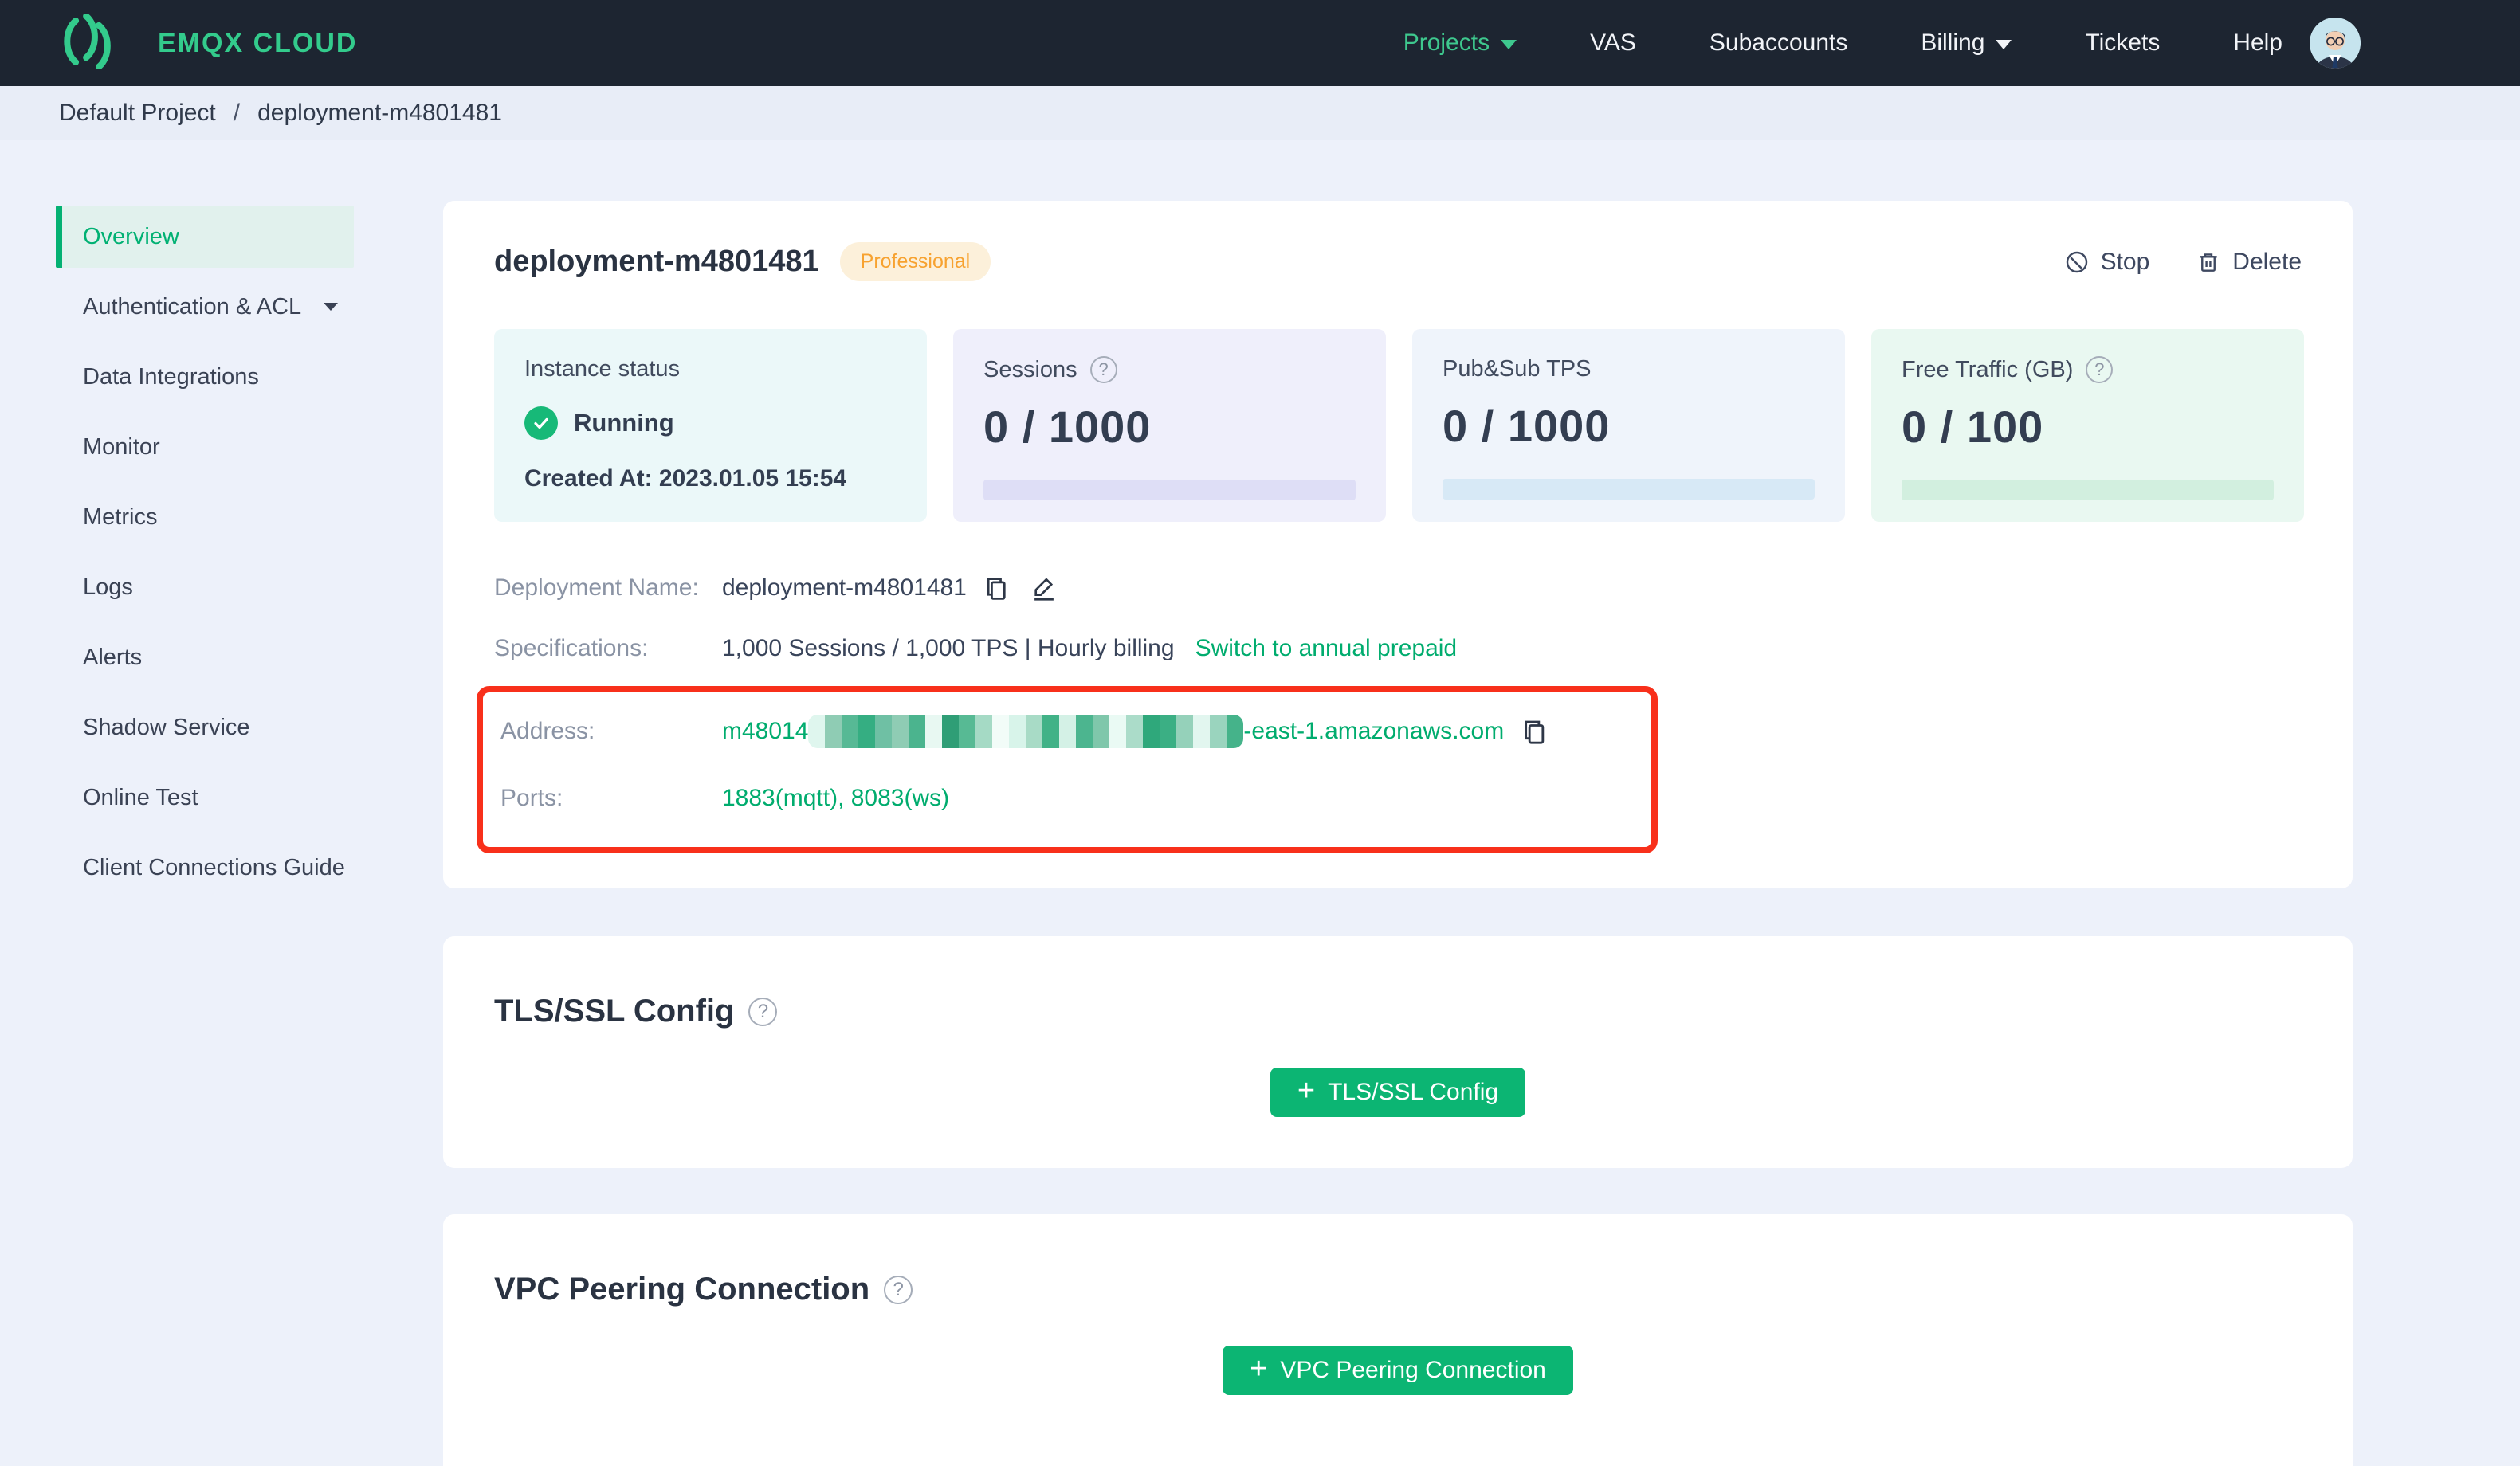 Image resolution: width=2520 pixels, height=1466 pixels. Describe the element at coordinates (1398, 1370) in the screenshot. I see `add-vpc-peering-button: + VPC Peering Connection` at that location.